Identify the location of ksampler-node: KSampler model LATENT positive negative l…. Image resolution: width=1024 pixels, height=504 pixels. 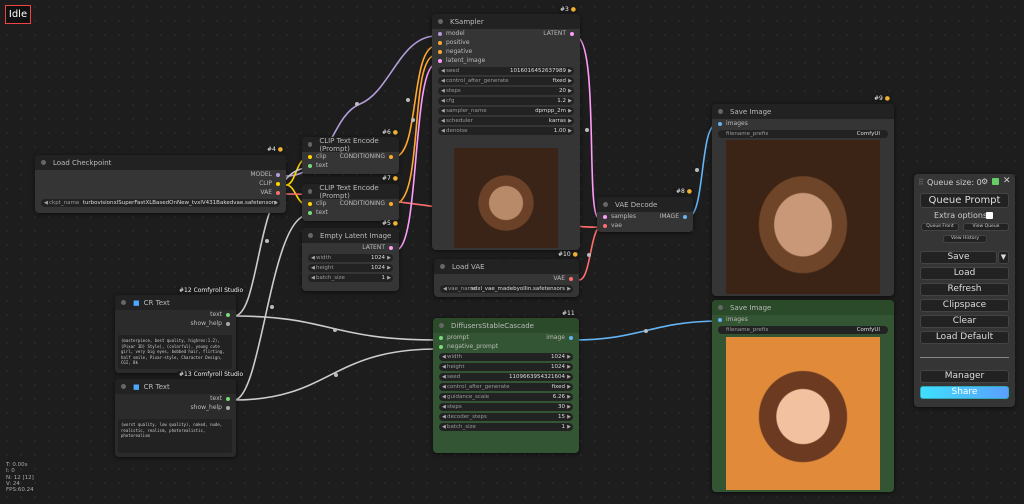
(506, 132).